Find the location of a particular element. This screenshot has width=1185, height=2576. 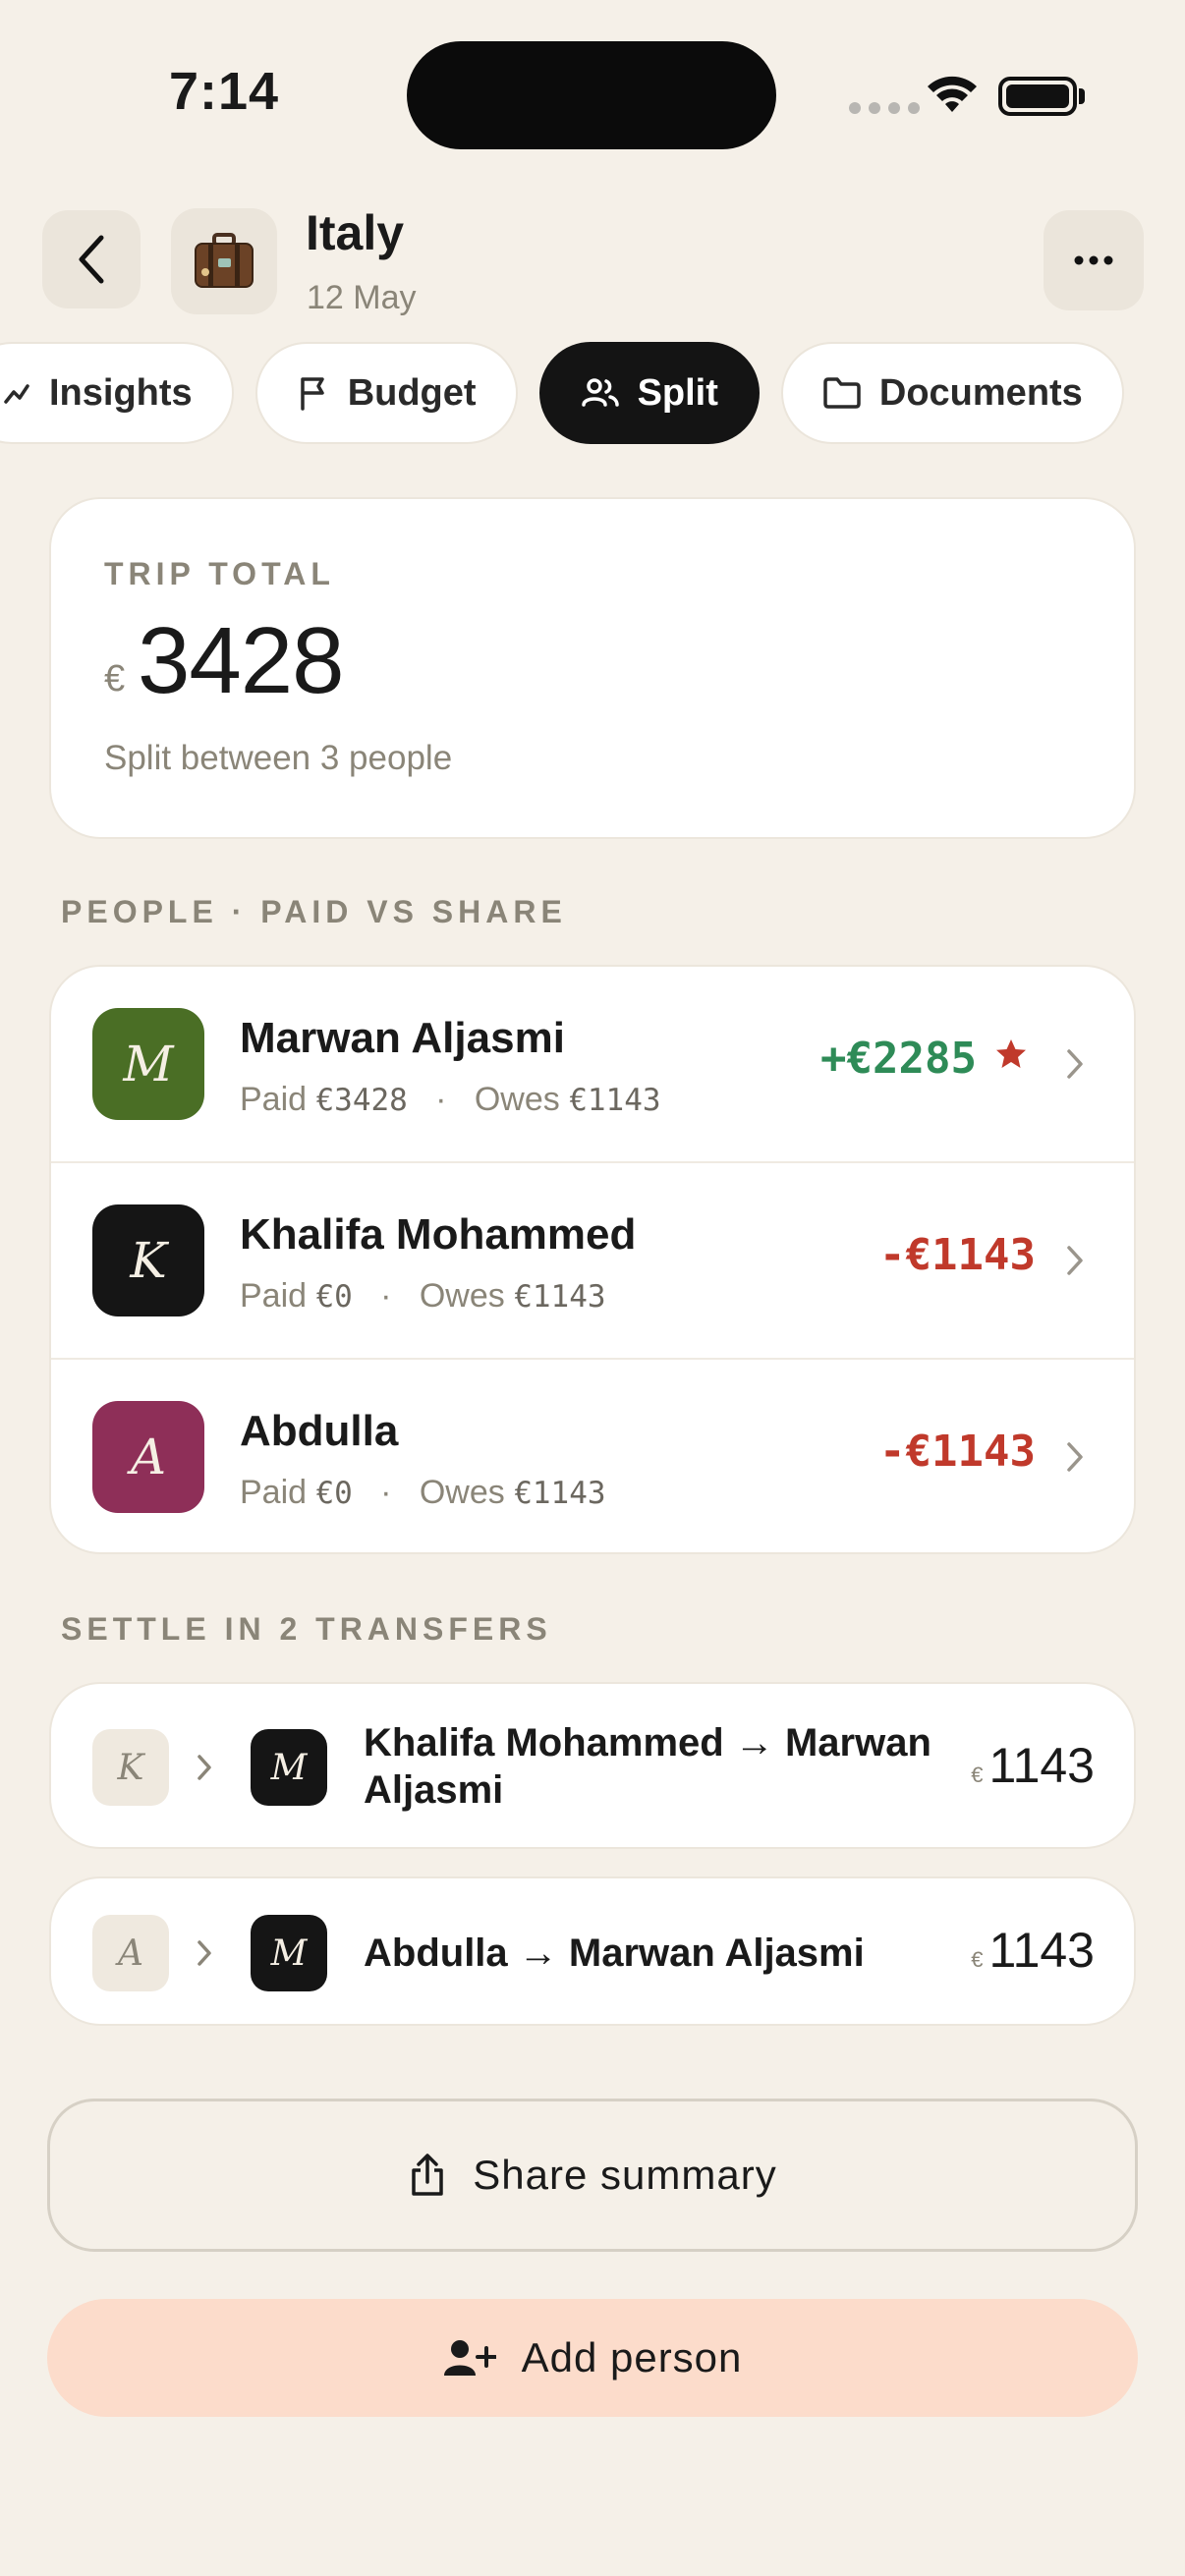

more-options-button is located at coordinates (1094, 260).